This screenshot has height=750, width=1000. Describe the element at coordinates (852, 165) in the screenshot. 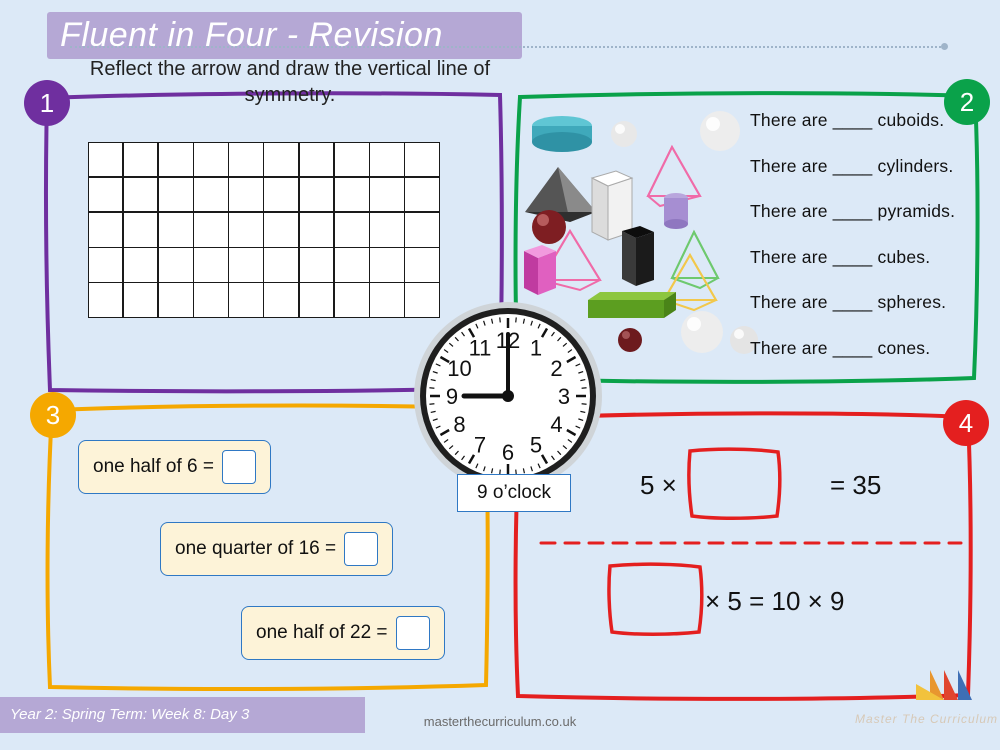

I see `shape-count-line: There are ____ cylinders.` at that location.